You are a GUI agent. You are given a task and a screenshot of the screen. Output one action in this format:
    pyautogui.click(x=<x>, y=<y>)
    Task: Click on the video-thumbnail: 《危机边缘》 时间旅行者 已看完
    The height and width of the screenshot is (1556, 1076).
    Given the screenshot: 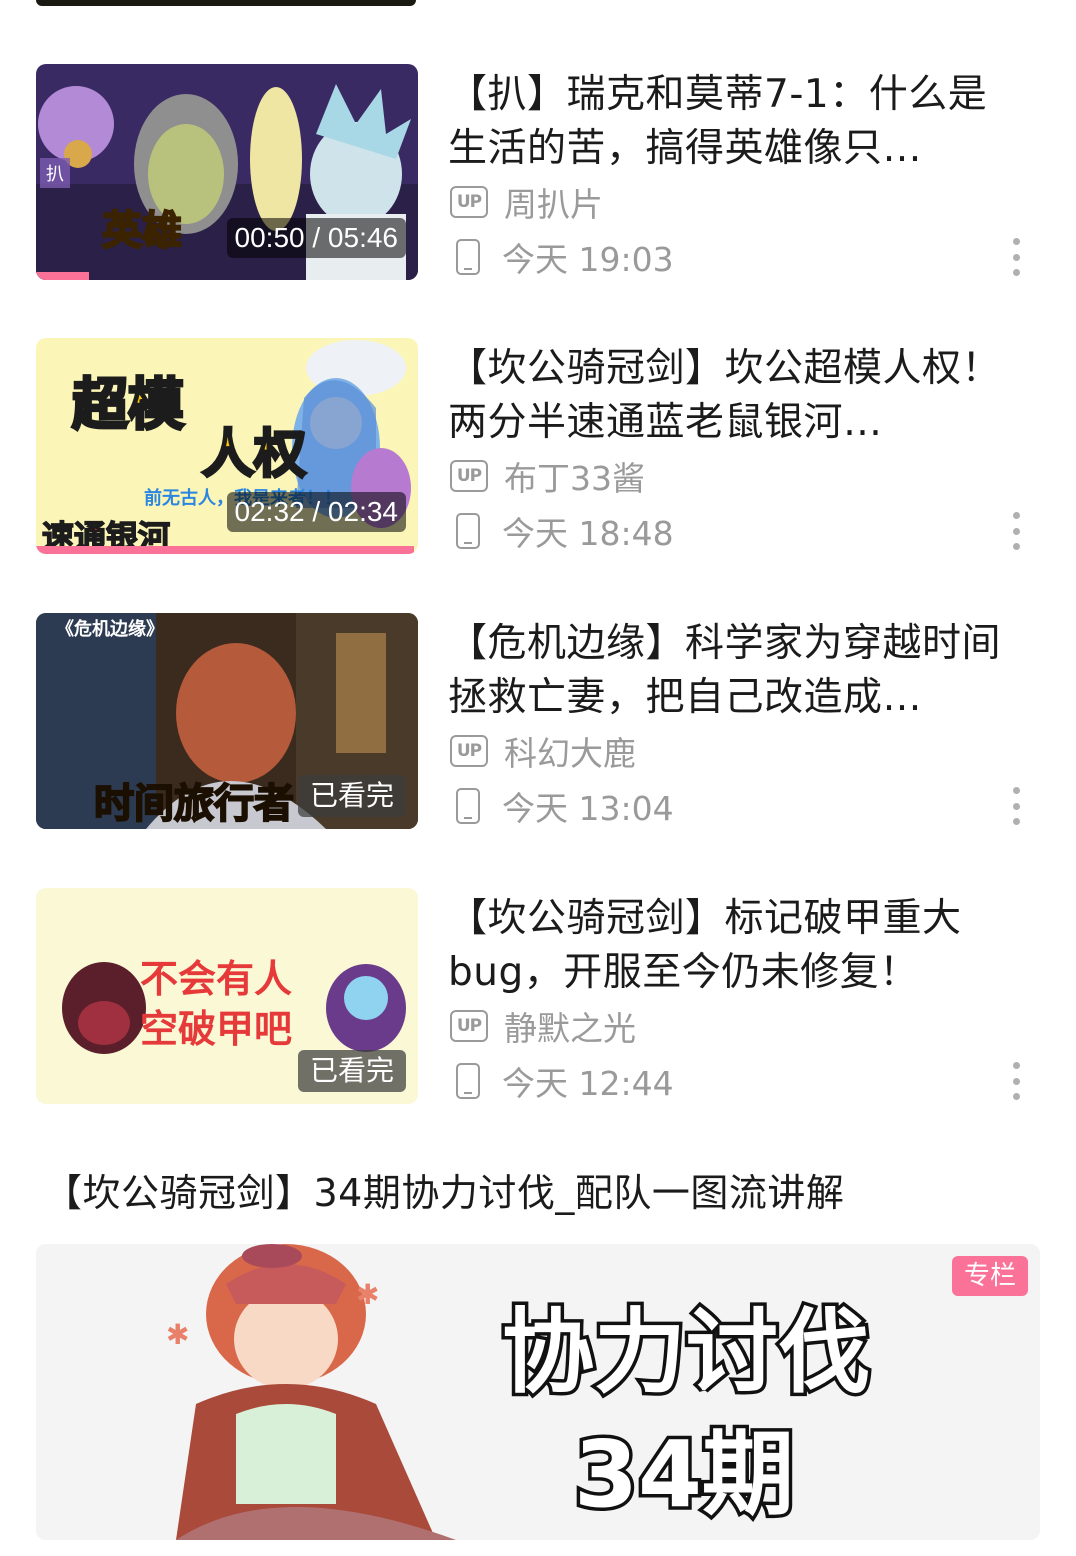 What is the action you would take?
    pyautogui.click(x=227, y=721)
    